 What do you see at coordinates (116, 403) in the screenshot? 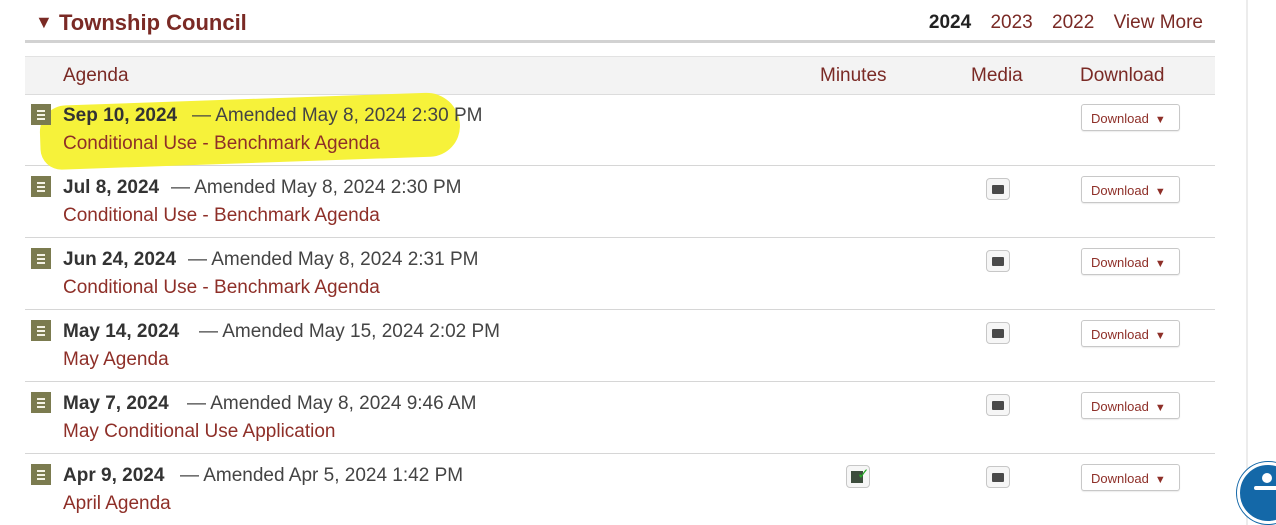
I see `meeting-date: May 7, 2024` at bounding box center [116, 403].